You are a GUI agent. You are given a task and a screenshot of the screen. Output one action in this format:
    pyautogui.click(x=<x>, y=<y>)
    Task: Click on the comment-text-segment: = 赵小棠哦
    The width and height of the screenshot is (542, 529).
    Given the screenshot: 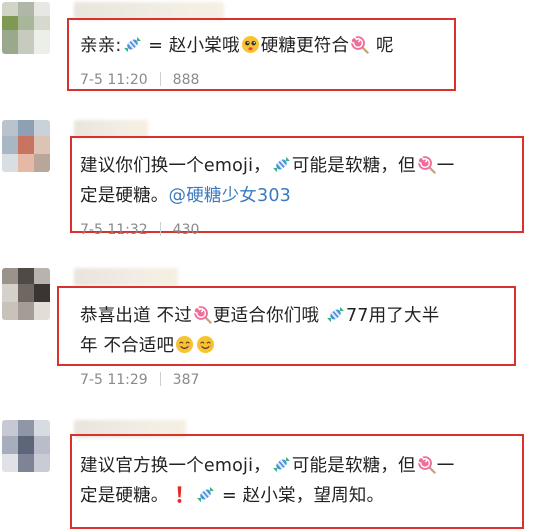 What is the action you would take?
    pyautogui.click(x=191, y=46)
    